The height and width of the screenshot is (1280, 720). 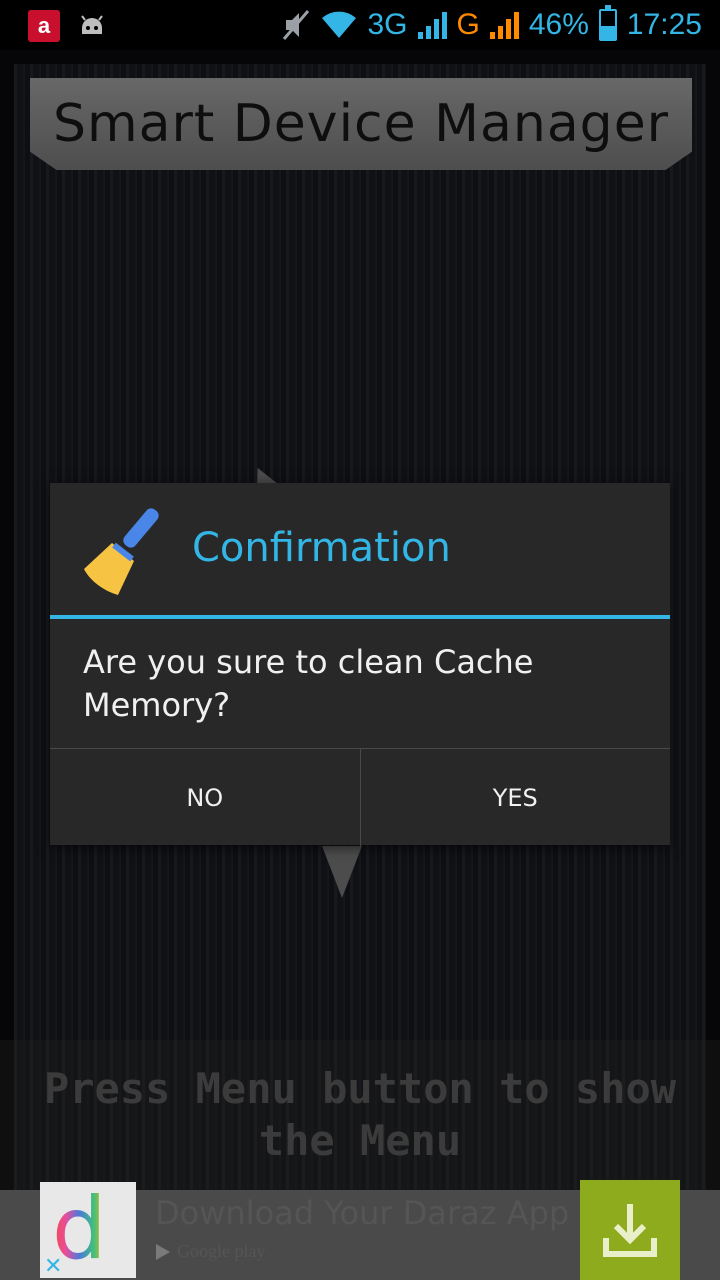 What do you see at coordinates (360, 617) in the screenshot?
I see `dialog-divider` at bounding box center [360, 617].